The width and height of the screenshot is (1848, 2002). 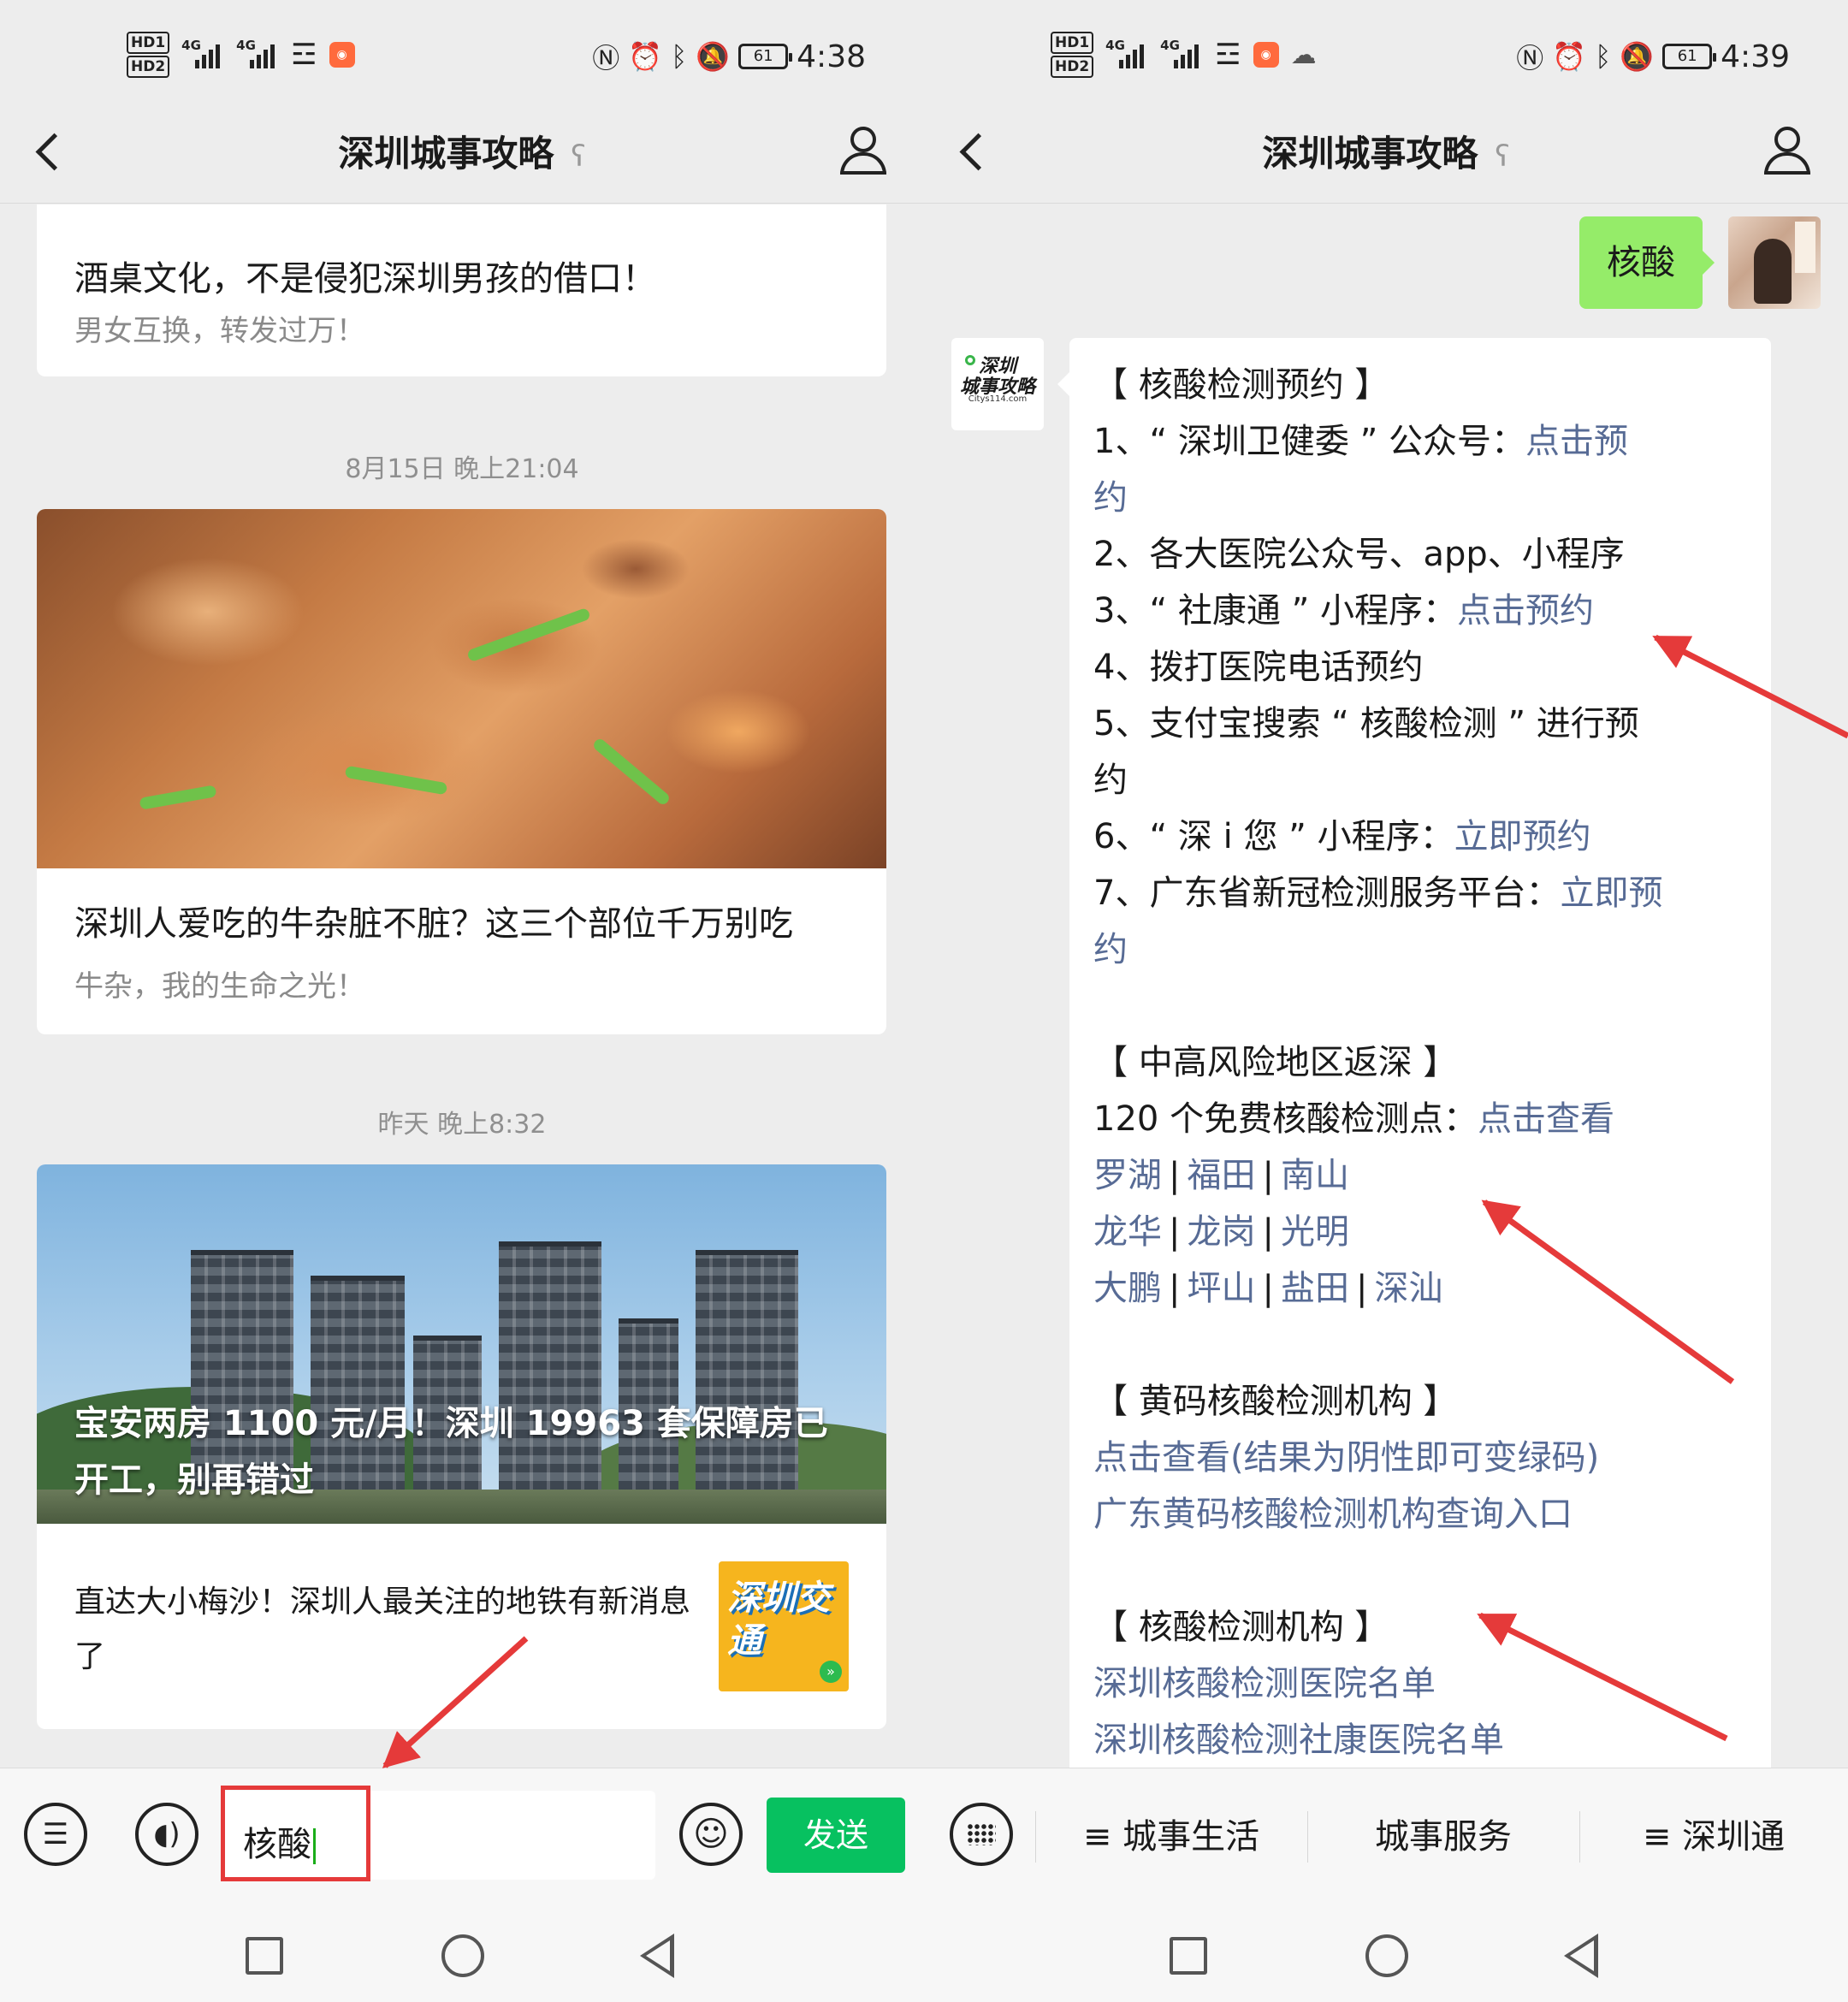 I want to click on signal-icon: 4G, so click(x=202, y=55).